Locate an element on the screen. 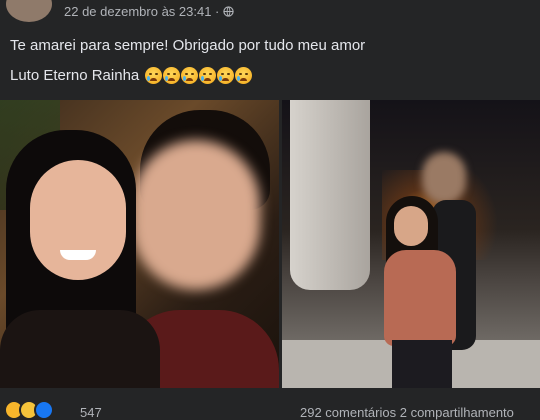  globe-icon is located at coordinates (229, 11).